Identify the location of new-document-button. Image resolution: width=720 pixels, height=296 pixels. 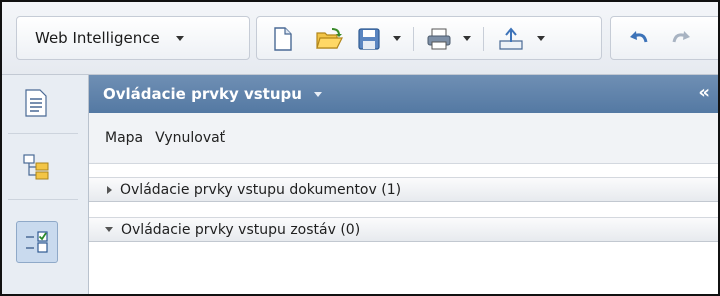
(283, 39).